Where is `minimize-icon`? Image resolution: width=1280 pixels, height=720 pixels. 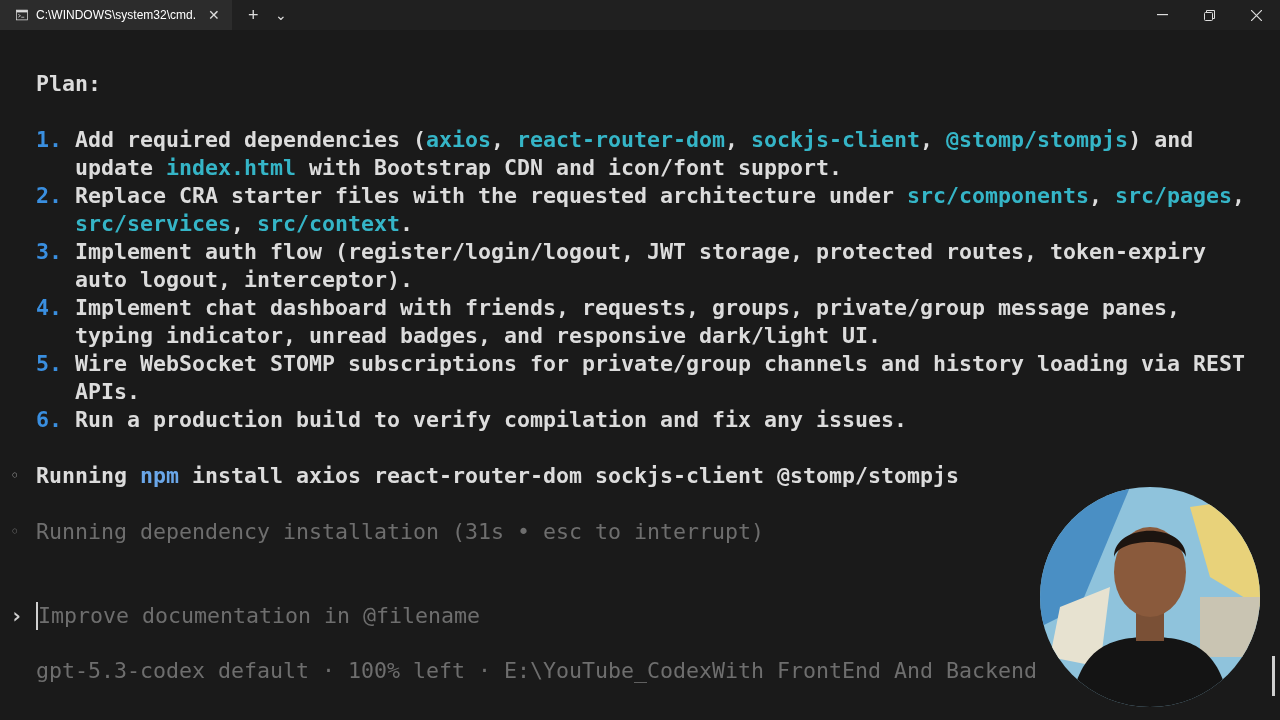 minimize-icon is located at coordinates (1162, 15).